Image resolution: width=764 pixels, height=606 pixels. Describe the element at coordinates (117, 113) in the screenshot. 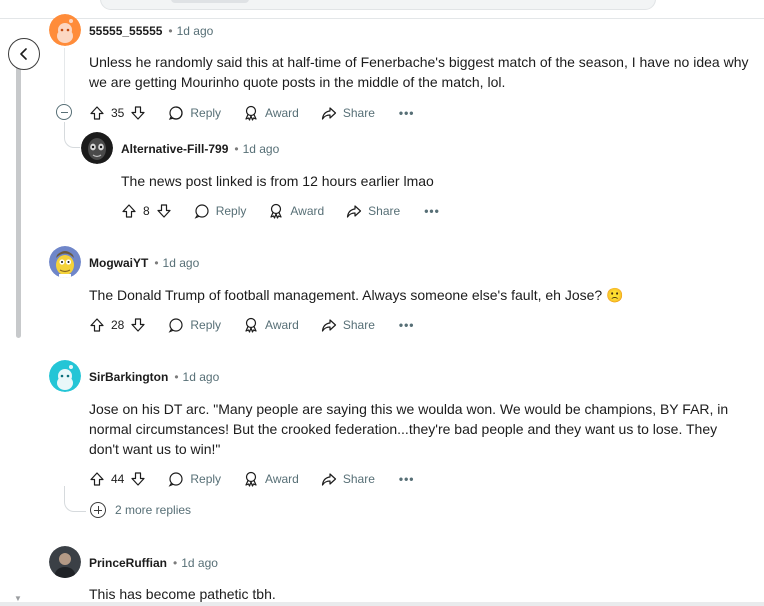

I see `vote-control: 35` at that location.